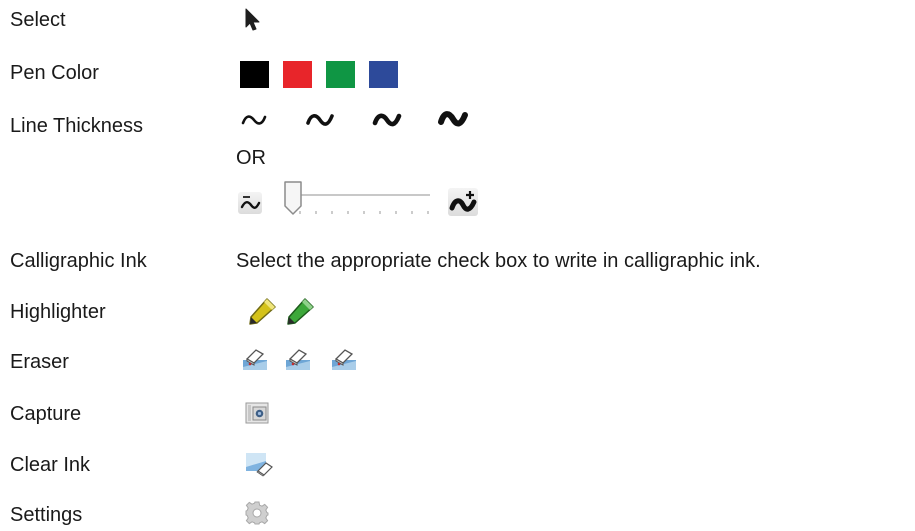 This screenshot has height=531, width=915. Describe the element at coordinates (54, 73) in the screenshot. I see `row-label-pen-color: Pen Color` at that location.